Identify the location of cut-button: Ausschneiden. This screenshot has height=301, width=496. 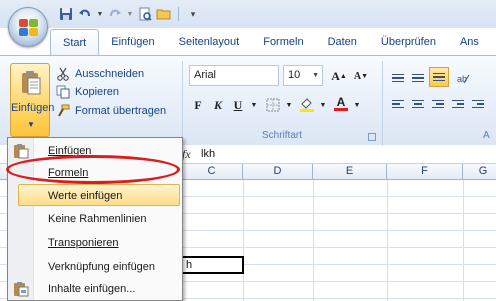
(100, 74).